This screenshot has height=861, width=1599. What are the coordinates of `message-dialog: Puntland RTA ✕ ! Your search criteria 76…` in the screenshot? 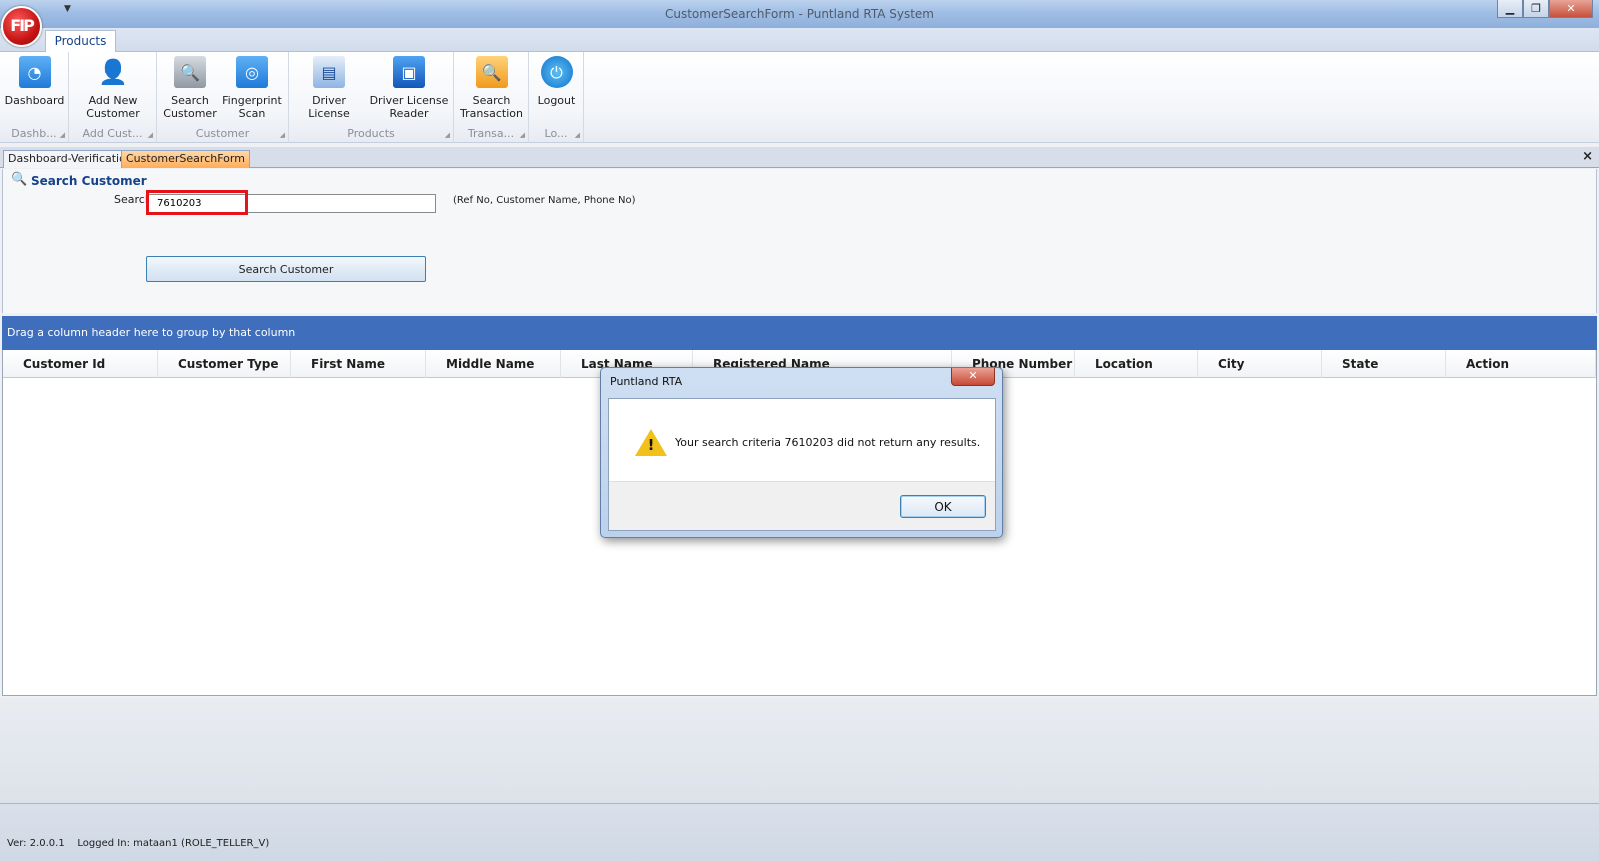 It's located at (801, 452).